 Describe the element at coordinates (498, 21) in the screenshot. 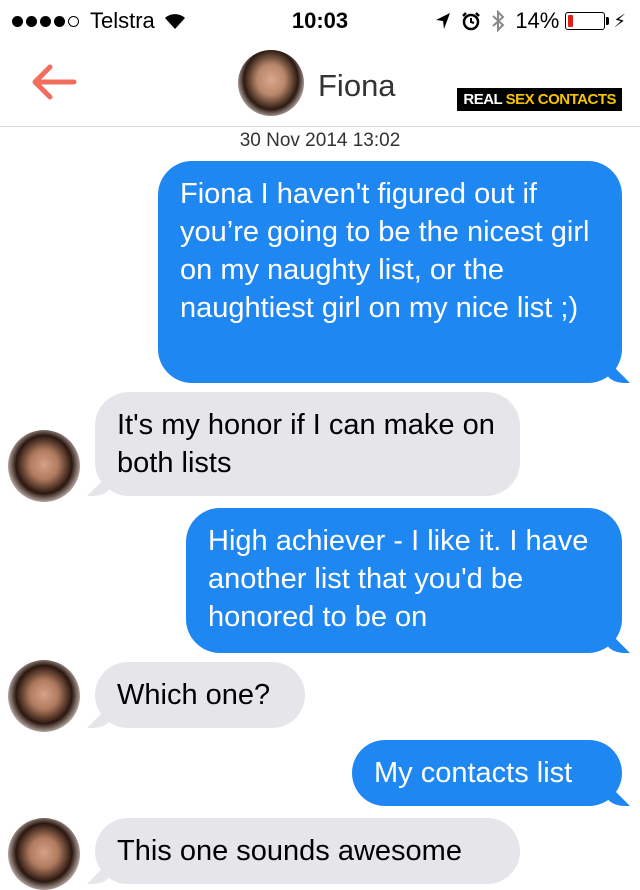

I see `bluetooth-icon` at that location.